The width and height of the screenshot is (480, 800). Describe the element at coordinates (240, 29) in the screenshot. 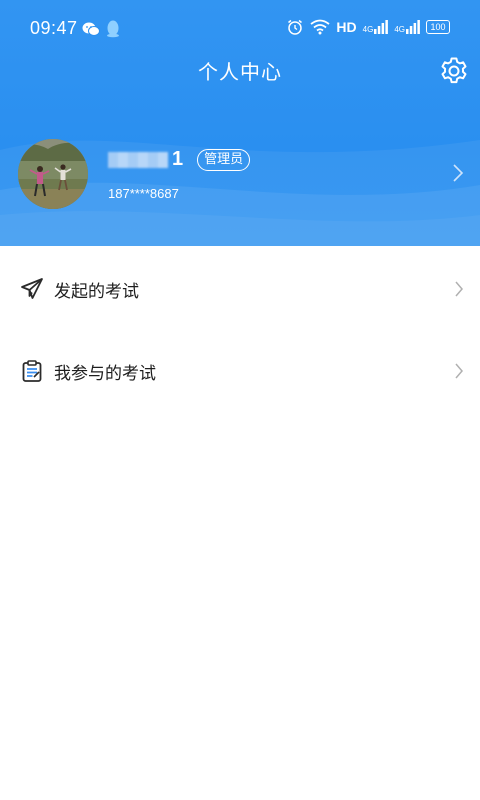

I see `status-bar: 09:47 HD 4G 4G 100` at that location.